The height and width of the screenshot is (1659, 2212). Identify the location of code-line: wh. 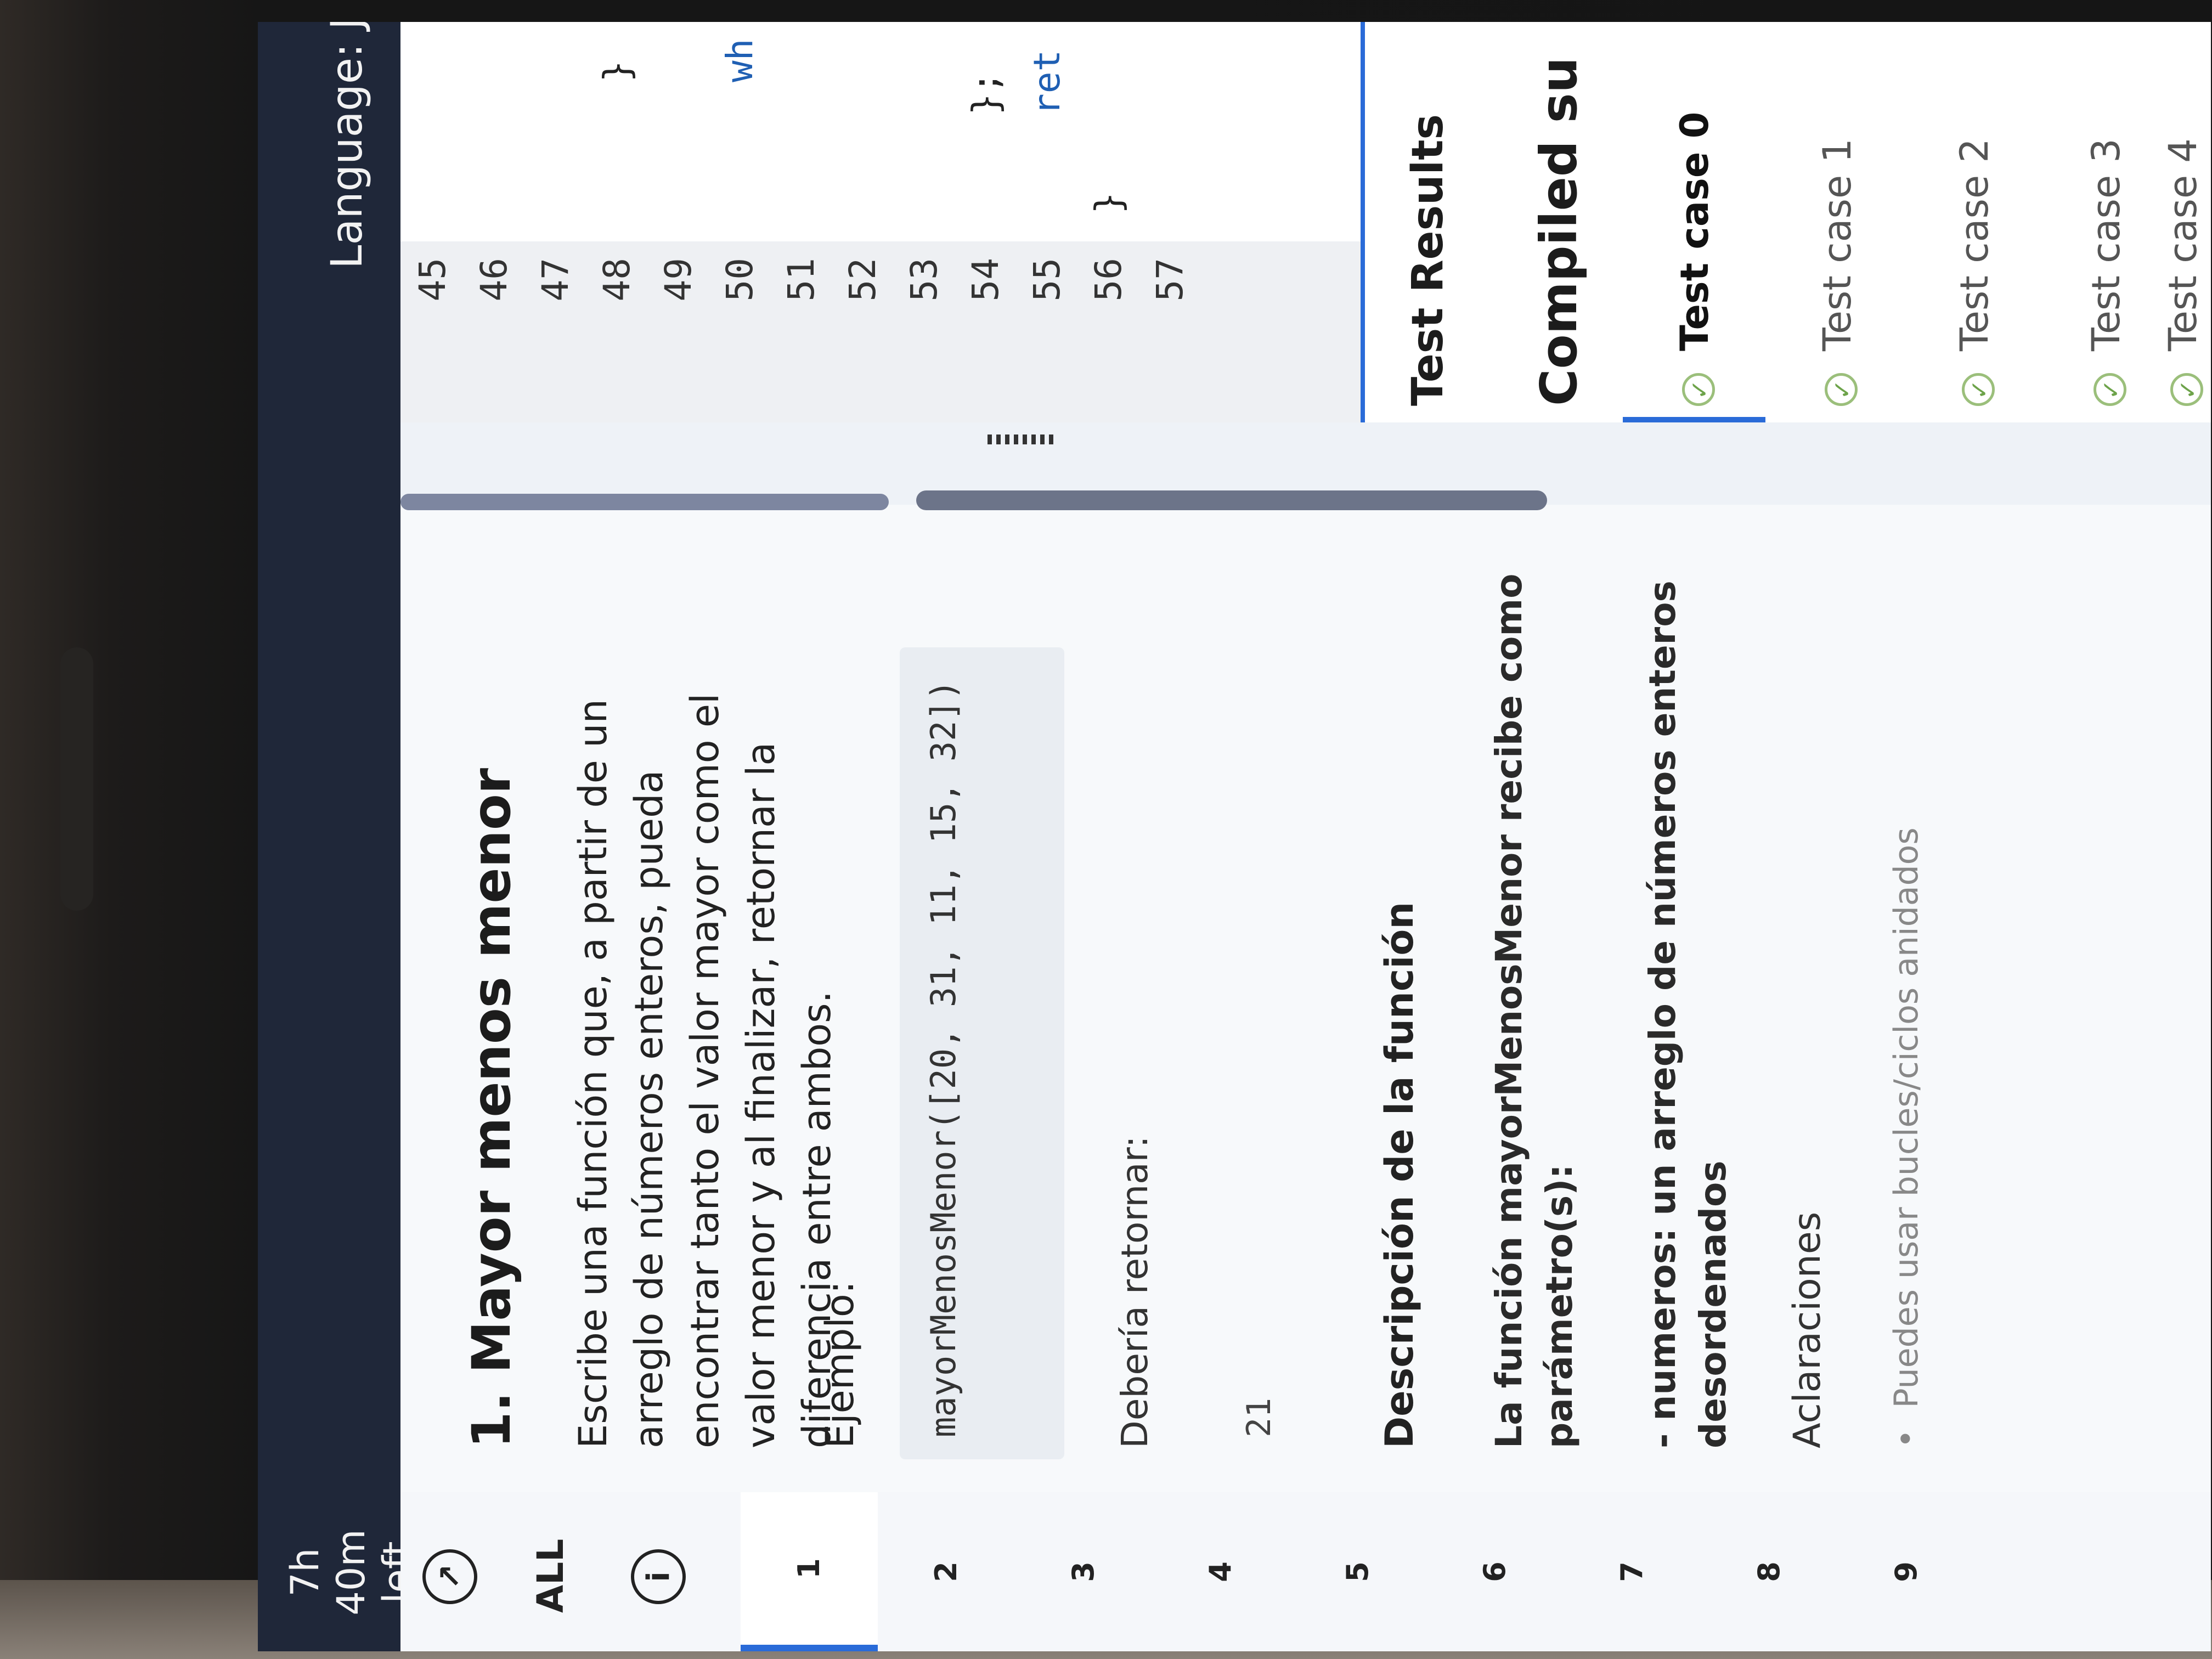
(740, 60).